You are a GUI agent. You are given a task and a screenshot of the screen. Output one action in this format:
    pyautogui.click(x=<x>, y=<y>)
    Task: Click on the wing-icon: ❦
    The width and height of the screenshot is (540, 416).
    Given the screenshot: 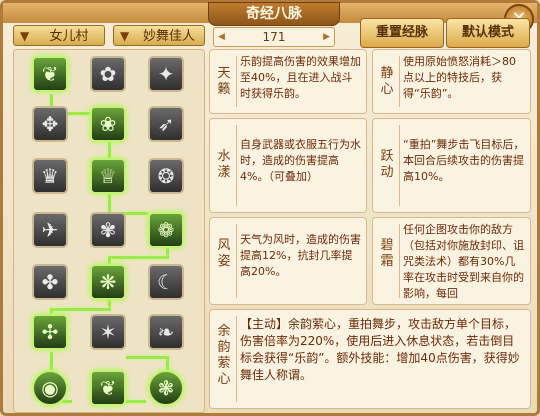 What is the action you would take?
    pyautogui.click(x=50, y=74)
    